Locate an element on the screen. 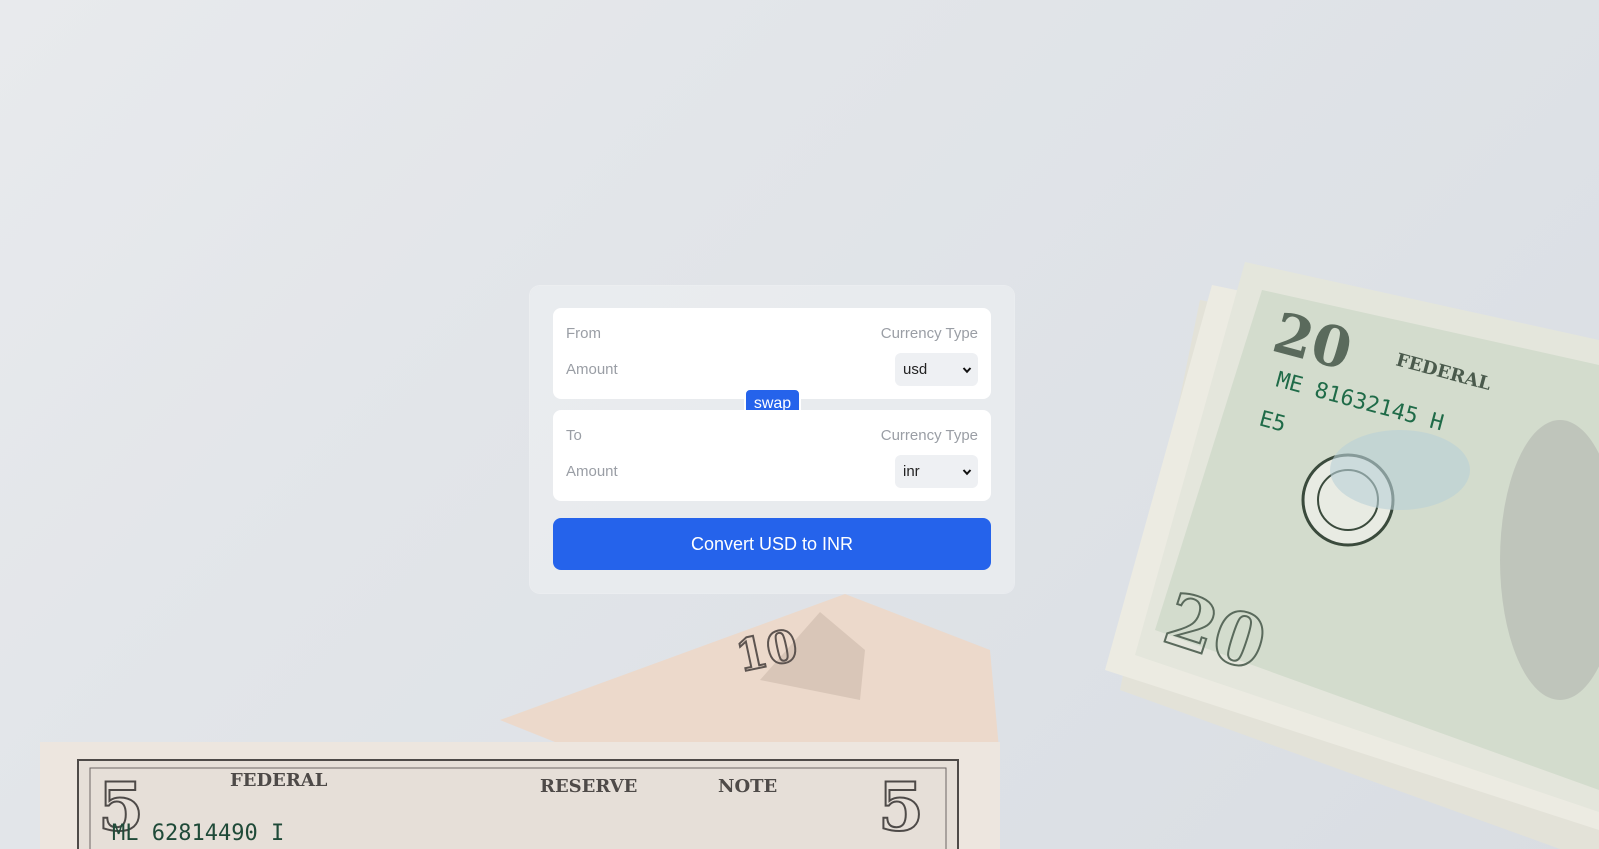 The width and height of the screenshot is (1599, 849). from-currency-value: usd is located at coordinates (915, 369).